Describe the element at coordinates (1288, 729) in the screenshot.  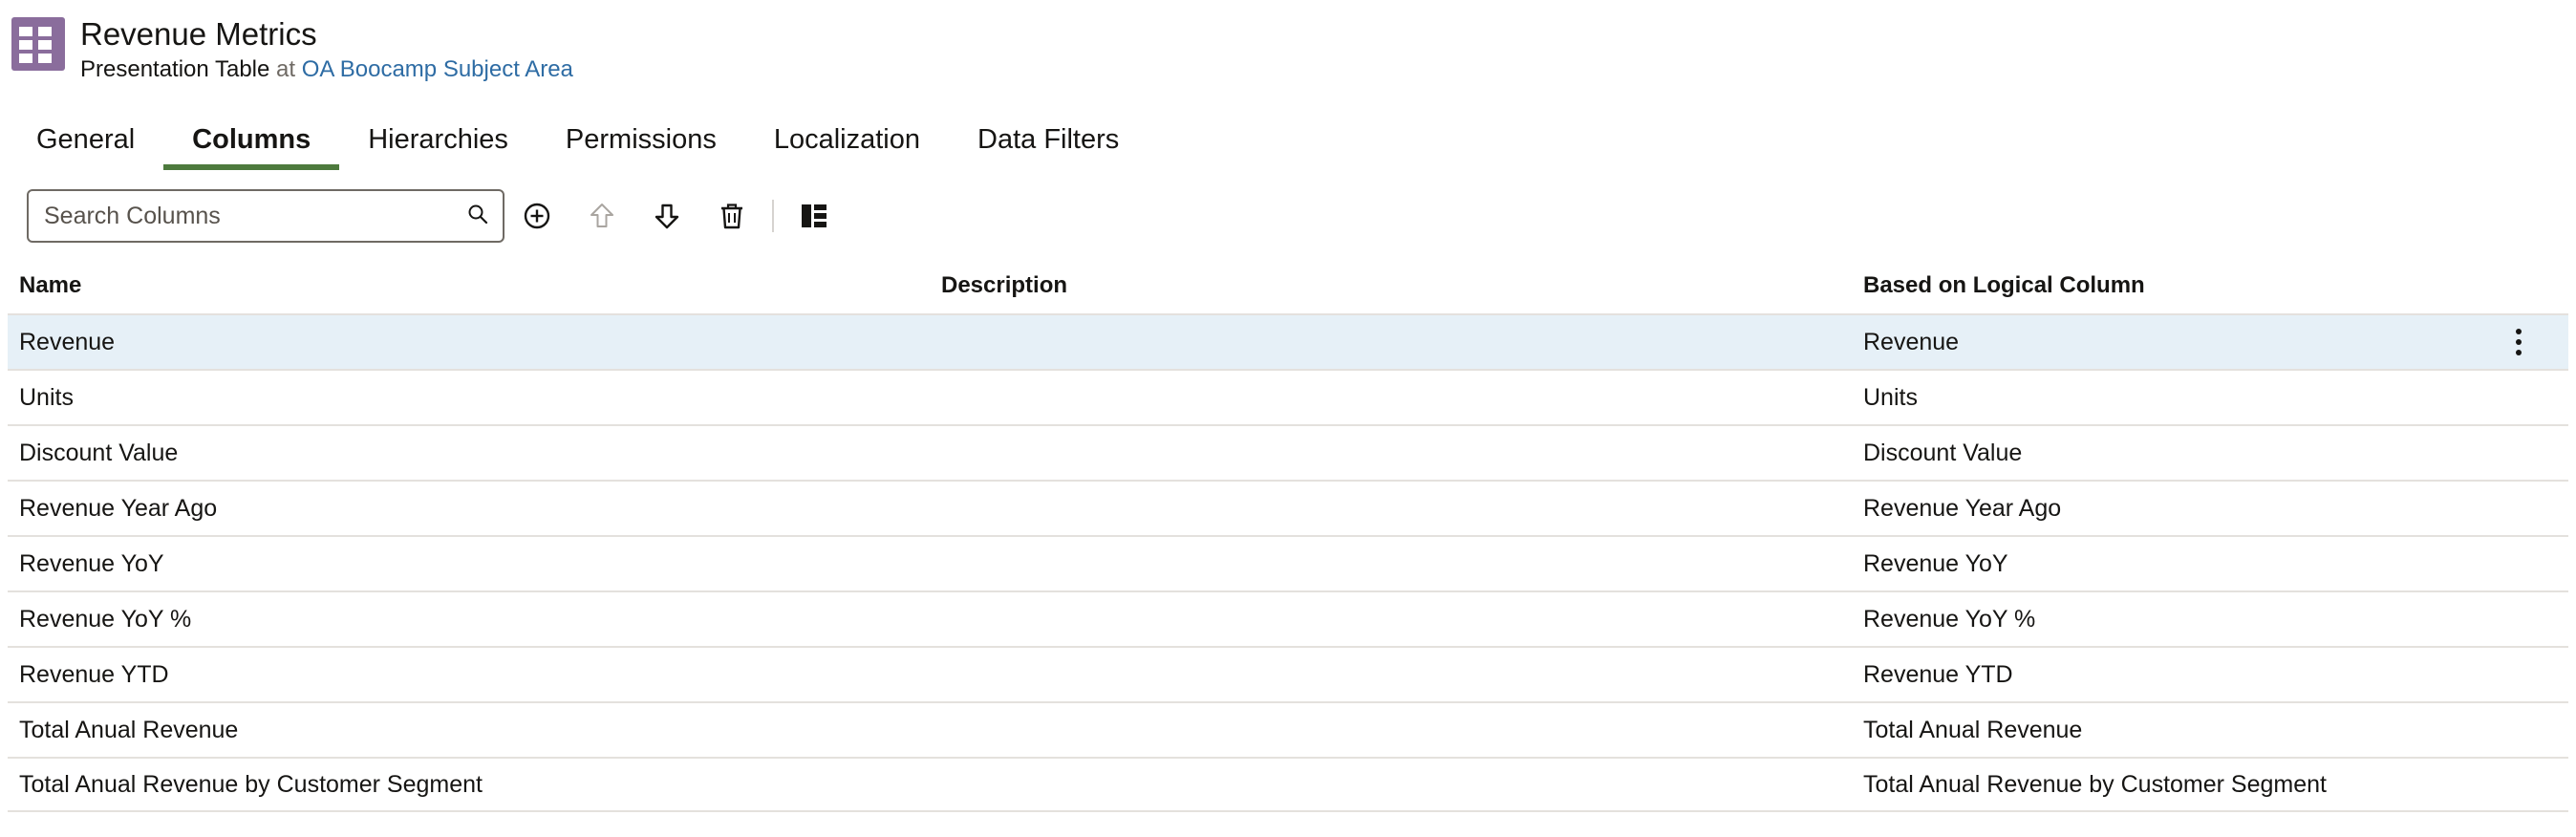
I see `table-row: Total Anual Revenue Total Anual Revenue` at that location.